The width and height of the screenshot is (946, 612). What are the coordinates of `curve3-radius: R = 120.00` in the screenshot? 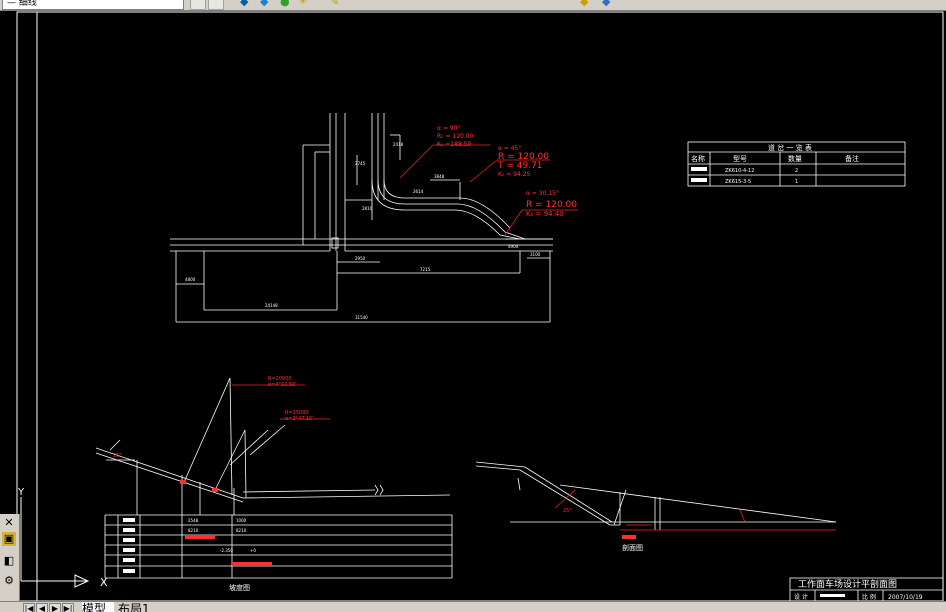 It's located at (551, 205).